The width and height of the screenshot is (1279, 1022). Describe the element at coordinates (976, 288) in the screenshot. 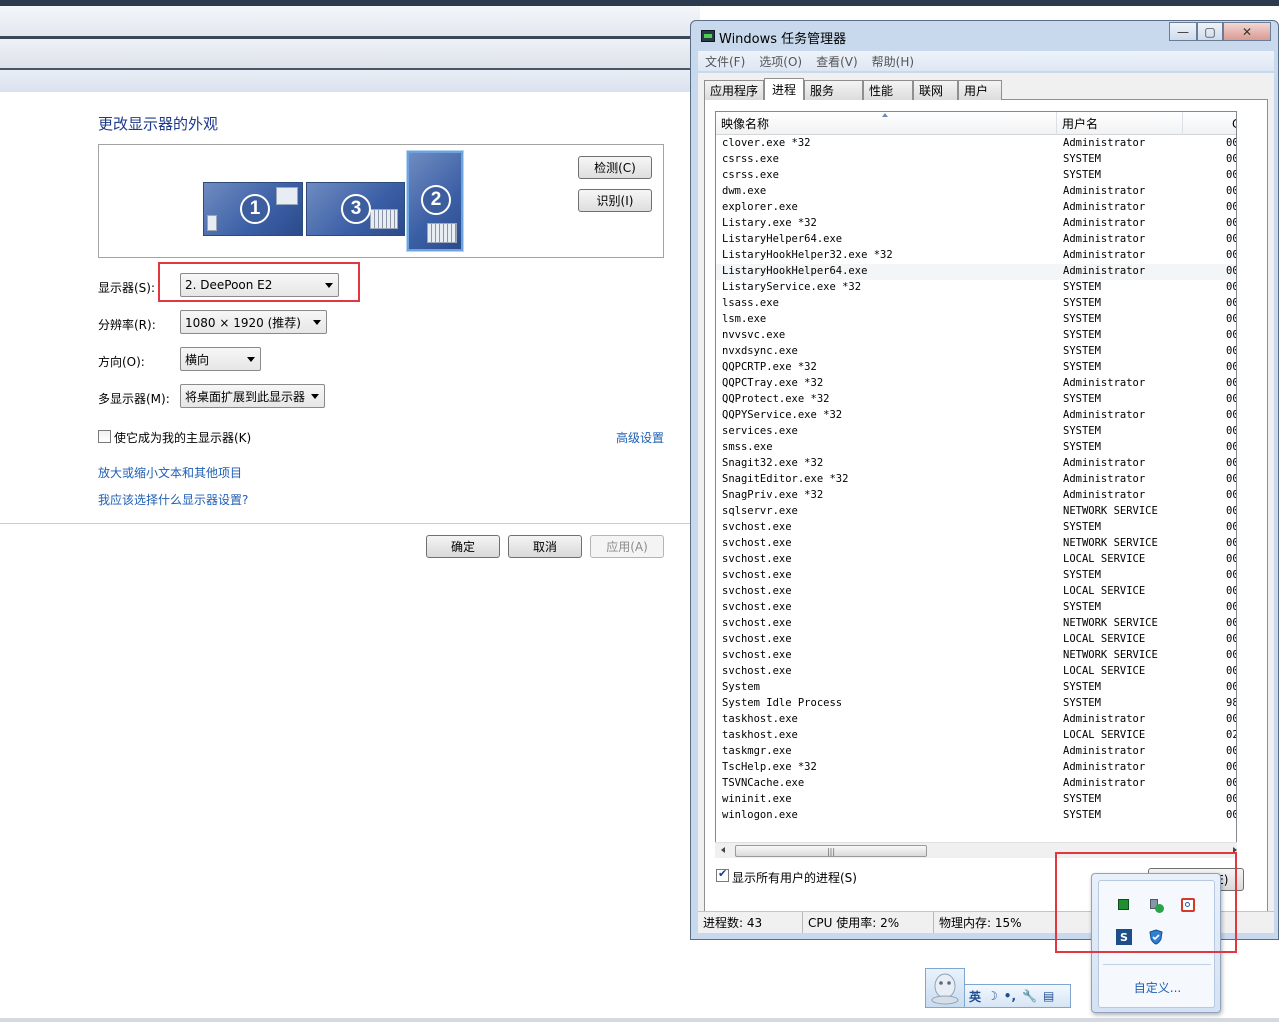

I see `table-row: ListaryService.exe *32 SYSTEM 00` at that location.